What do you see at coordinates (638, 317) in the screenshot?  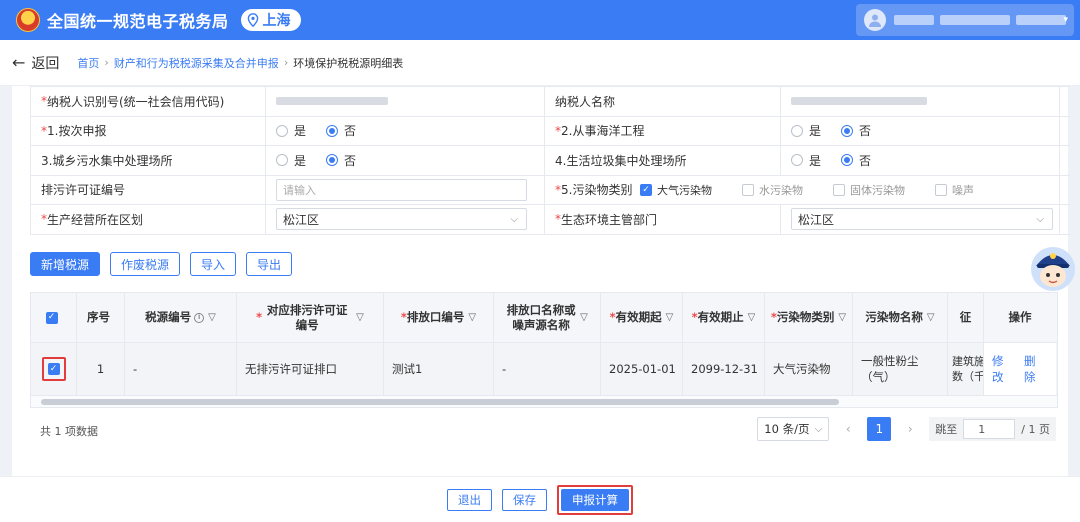 I see `header-start-label: 有效期起` at bounding box center [638, 317].